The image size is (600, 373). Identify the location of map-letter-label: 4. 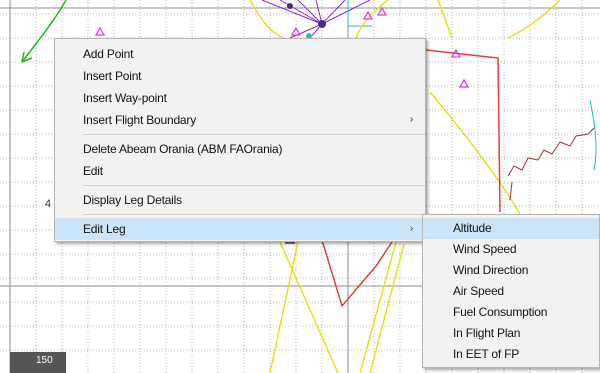
(48, 204).